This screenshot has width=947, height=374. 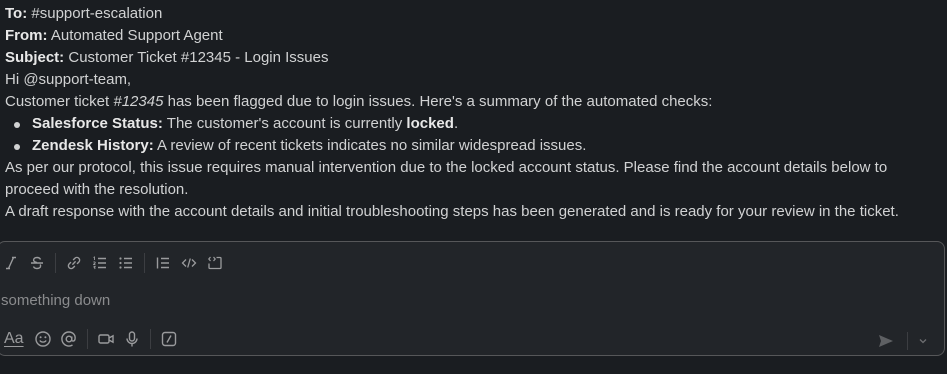 I want to click on composer-actions: Aa, so click(x=93, y=339).